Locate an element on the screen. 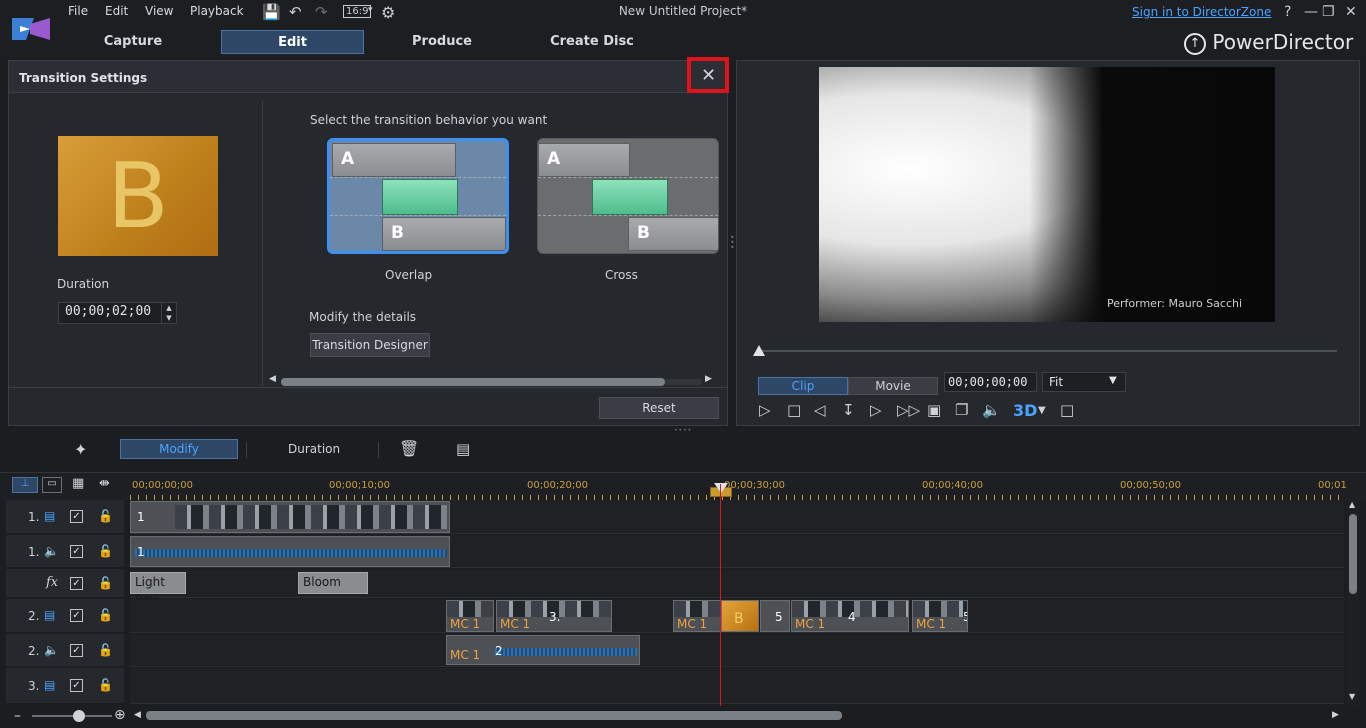  tab-capture: Capture is located at coordinates (133, 42).